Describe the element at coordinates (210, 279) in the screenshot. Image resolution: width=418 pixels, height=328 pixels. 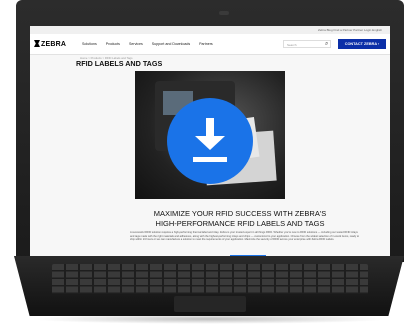
I see `keyboard-rows` at that location.